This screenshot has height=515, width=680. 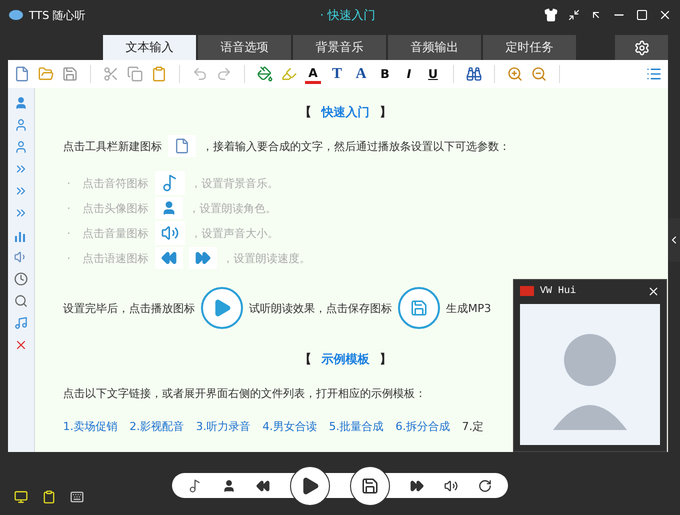 What do you see at coordinates (90, 426) in the screenshot?
I see `example-link: 1.卖场促销` at bounding box center [90, 426].